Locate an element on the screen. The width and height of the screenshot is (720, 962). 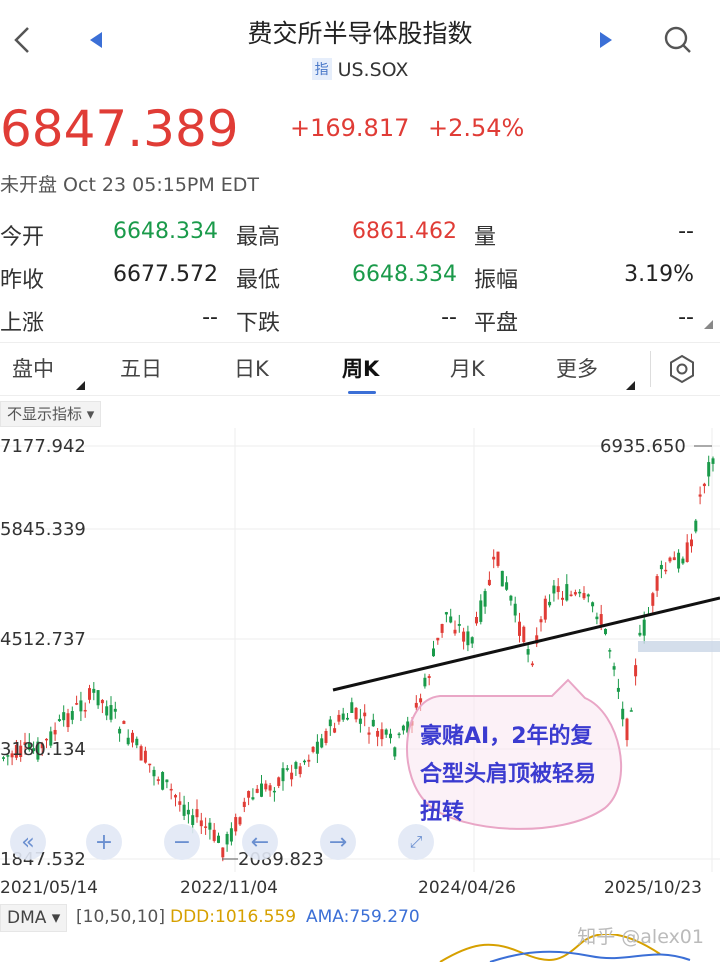
tab-five-day: 五日 is located at coordinates (141, 368).